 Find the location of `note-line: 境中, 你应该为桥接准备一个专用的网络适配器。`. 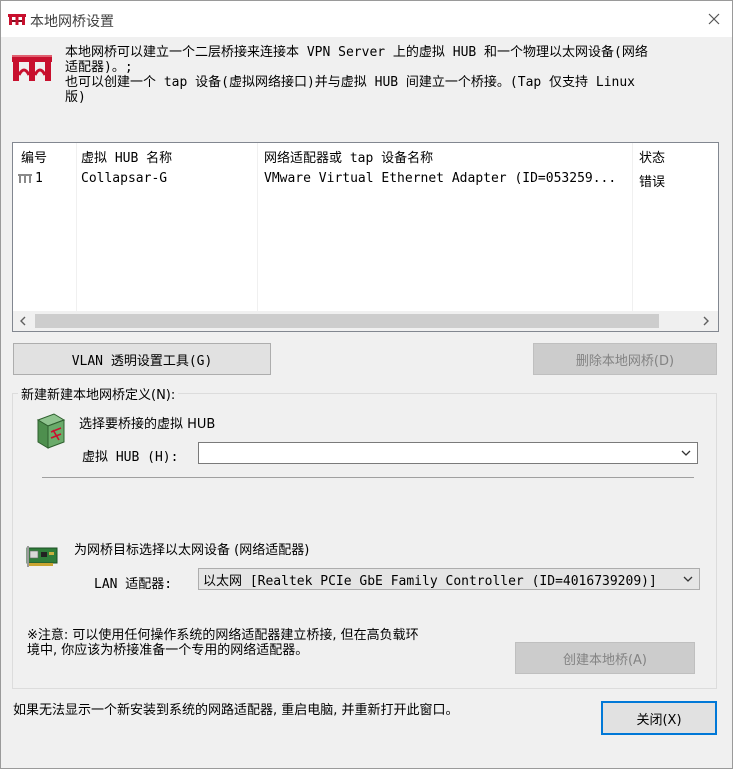

note-line: 境中, 你应该为桥接准备一个专用的网络适配器。 is located at coordinates (168, 650).